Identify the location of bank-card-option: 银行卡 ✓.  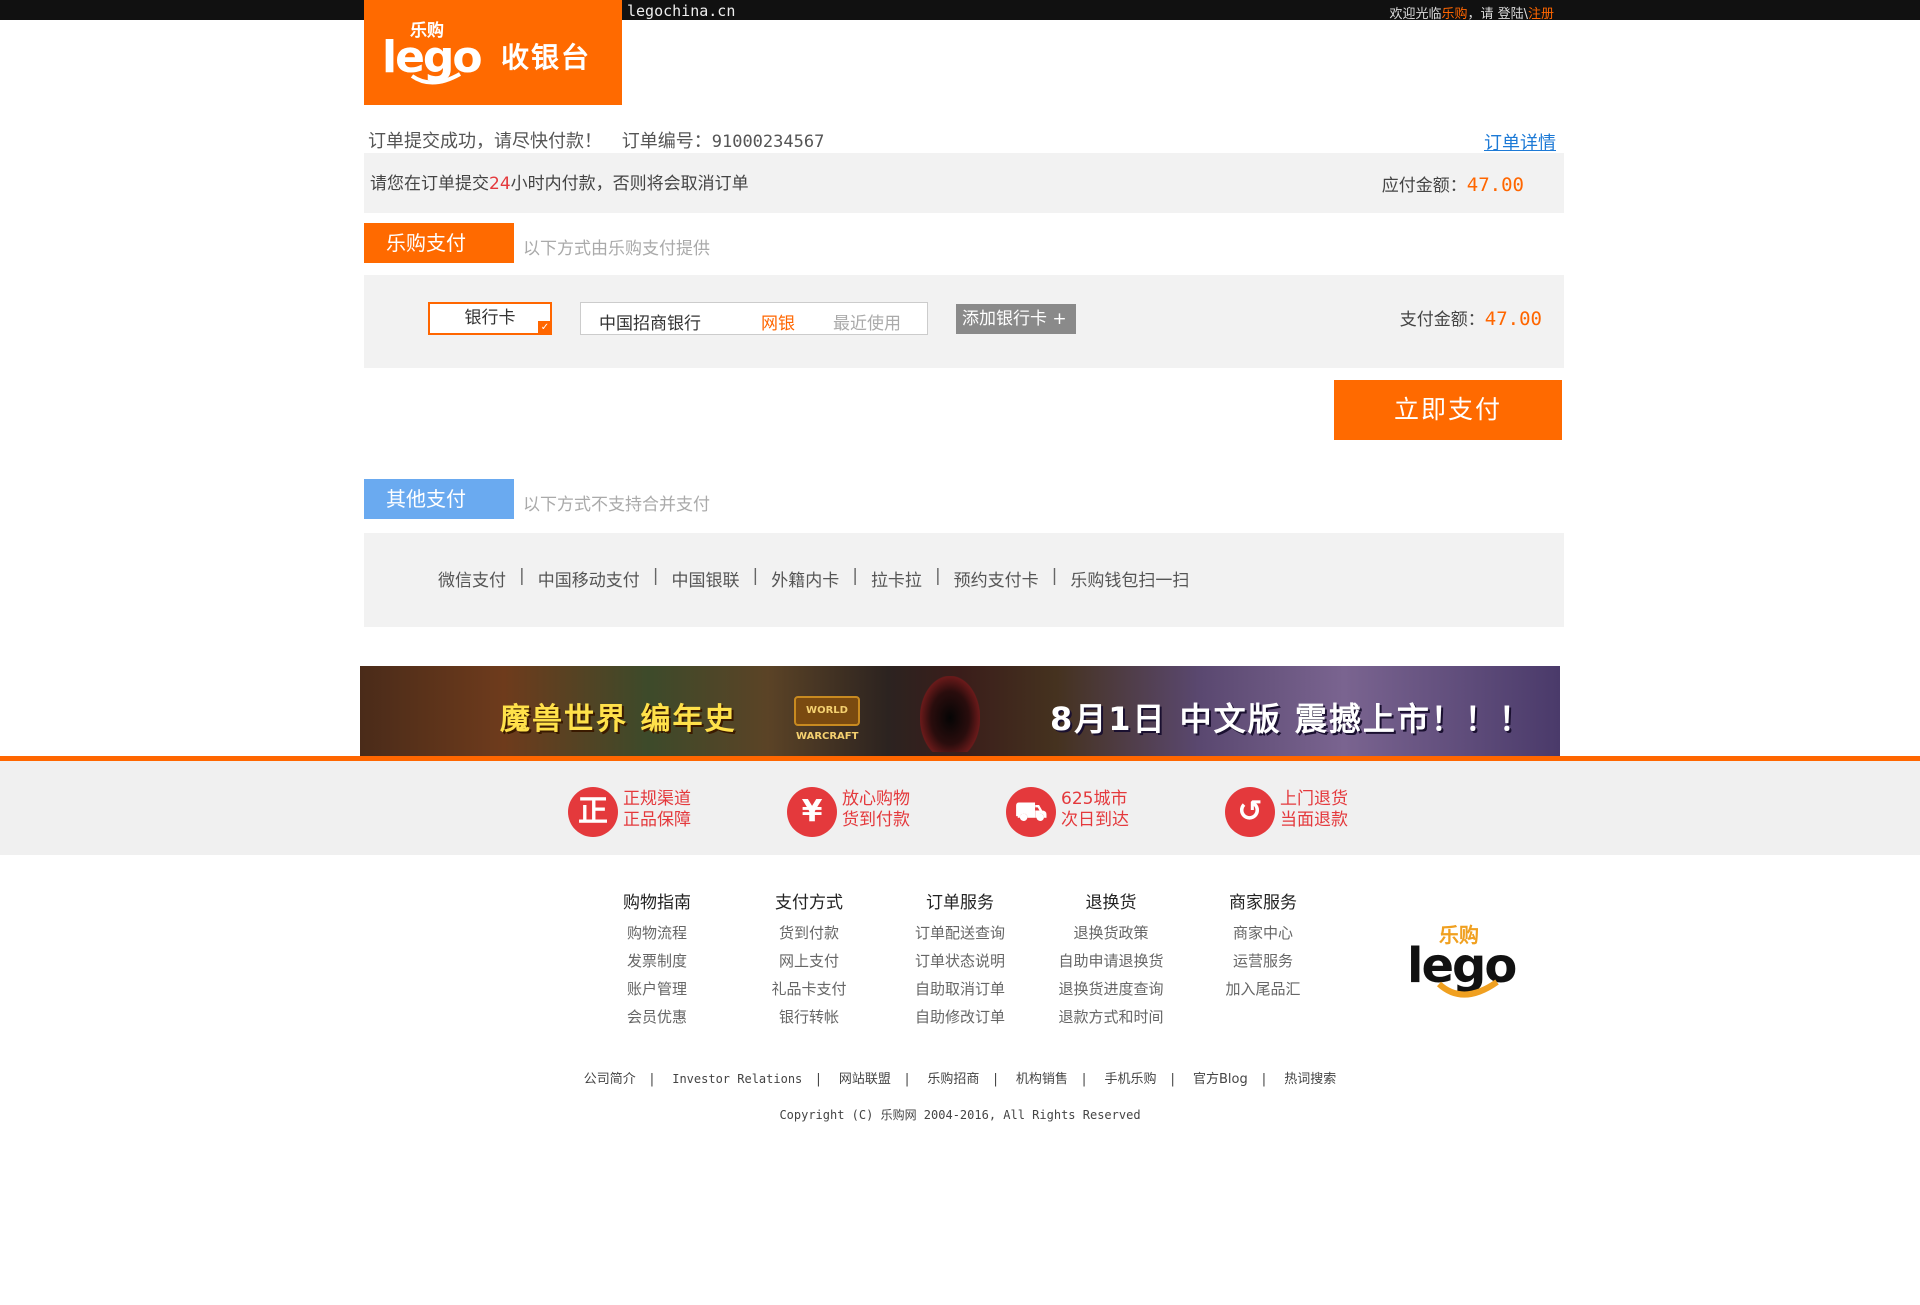
(490, 318).